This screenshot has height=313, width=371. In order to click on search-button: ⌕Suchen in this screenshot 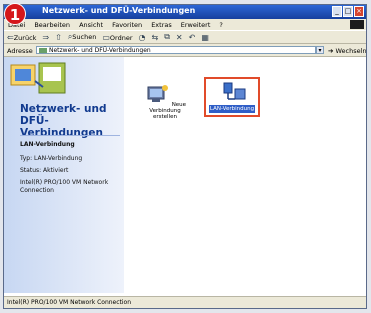, I will do `click(82, 37)`.